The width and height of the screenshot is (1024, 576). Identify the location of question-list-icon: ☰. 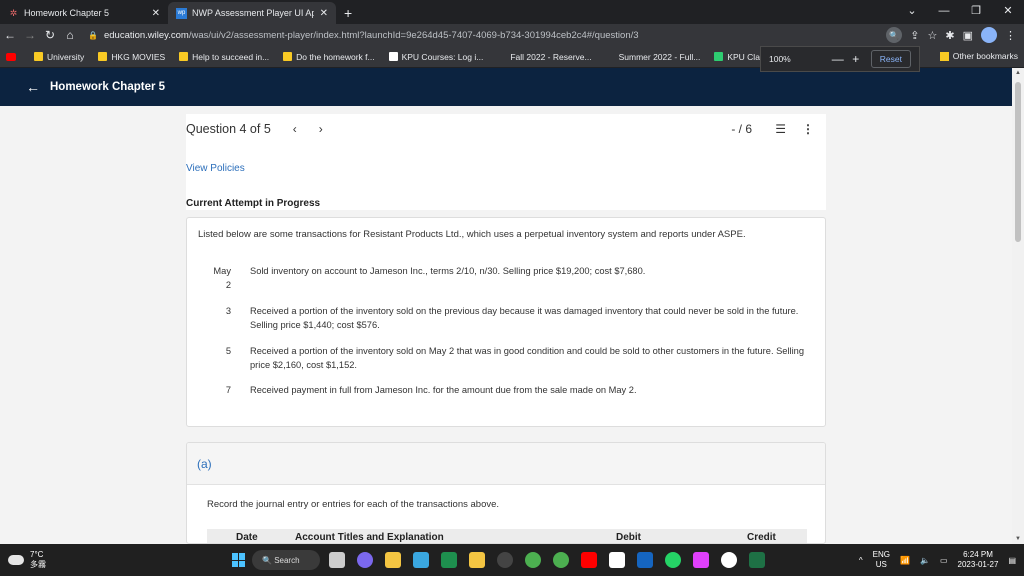
(780, 129).